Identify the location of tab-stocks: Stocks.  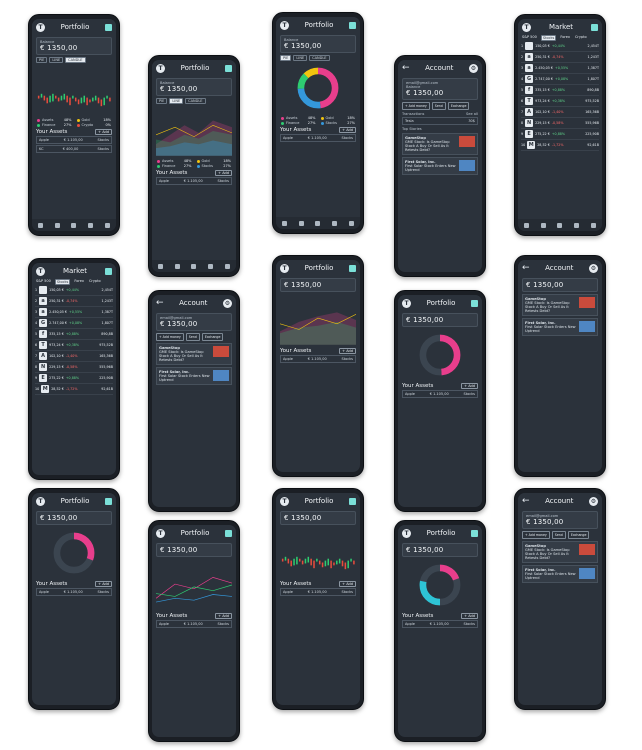
(62, 282).